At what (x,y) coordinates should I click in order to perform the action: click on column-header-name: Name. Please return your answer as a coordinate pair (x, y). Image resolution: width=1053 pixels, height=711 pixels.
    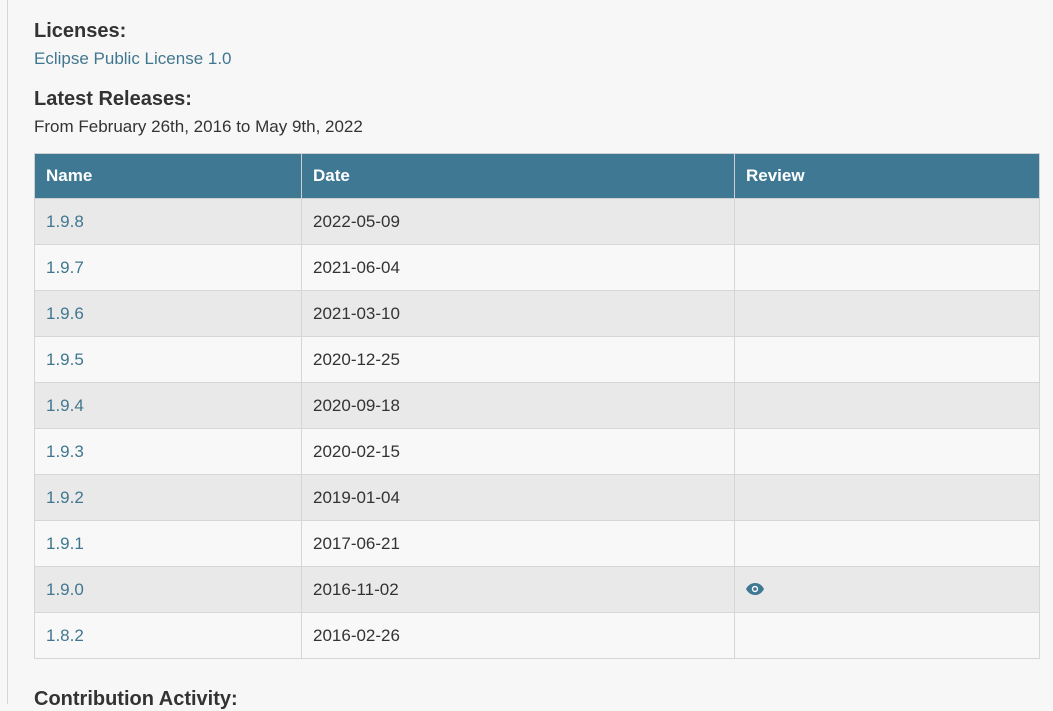
    Looking at the image, I should click on (168, 176).